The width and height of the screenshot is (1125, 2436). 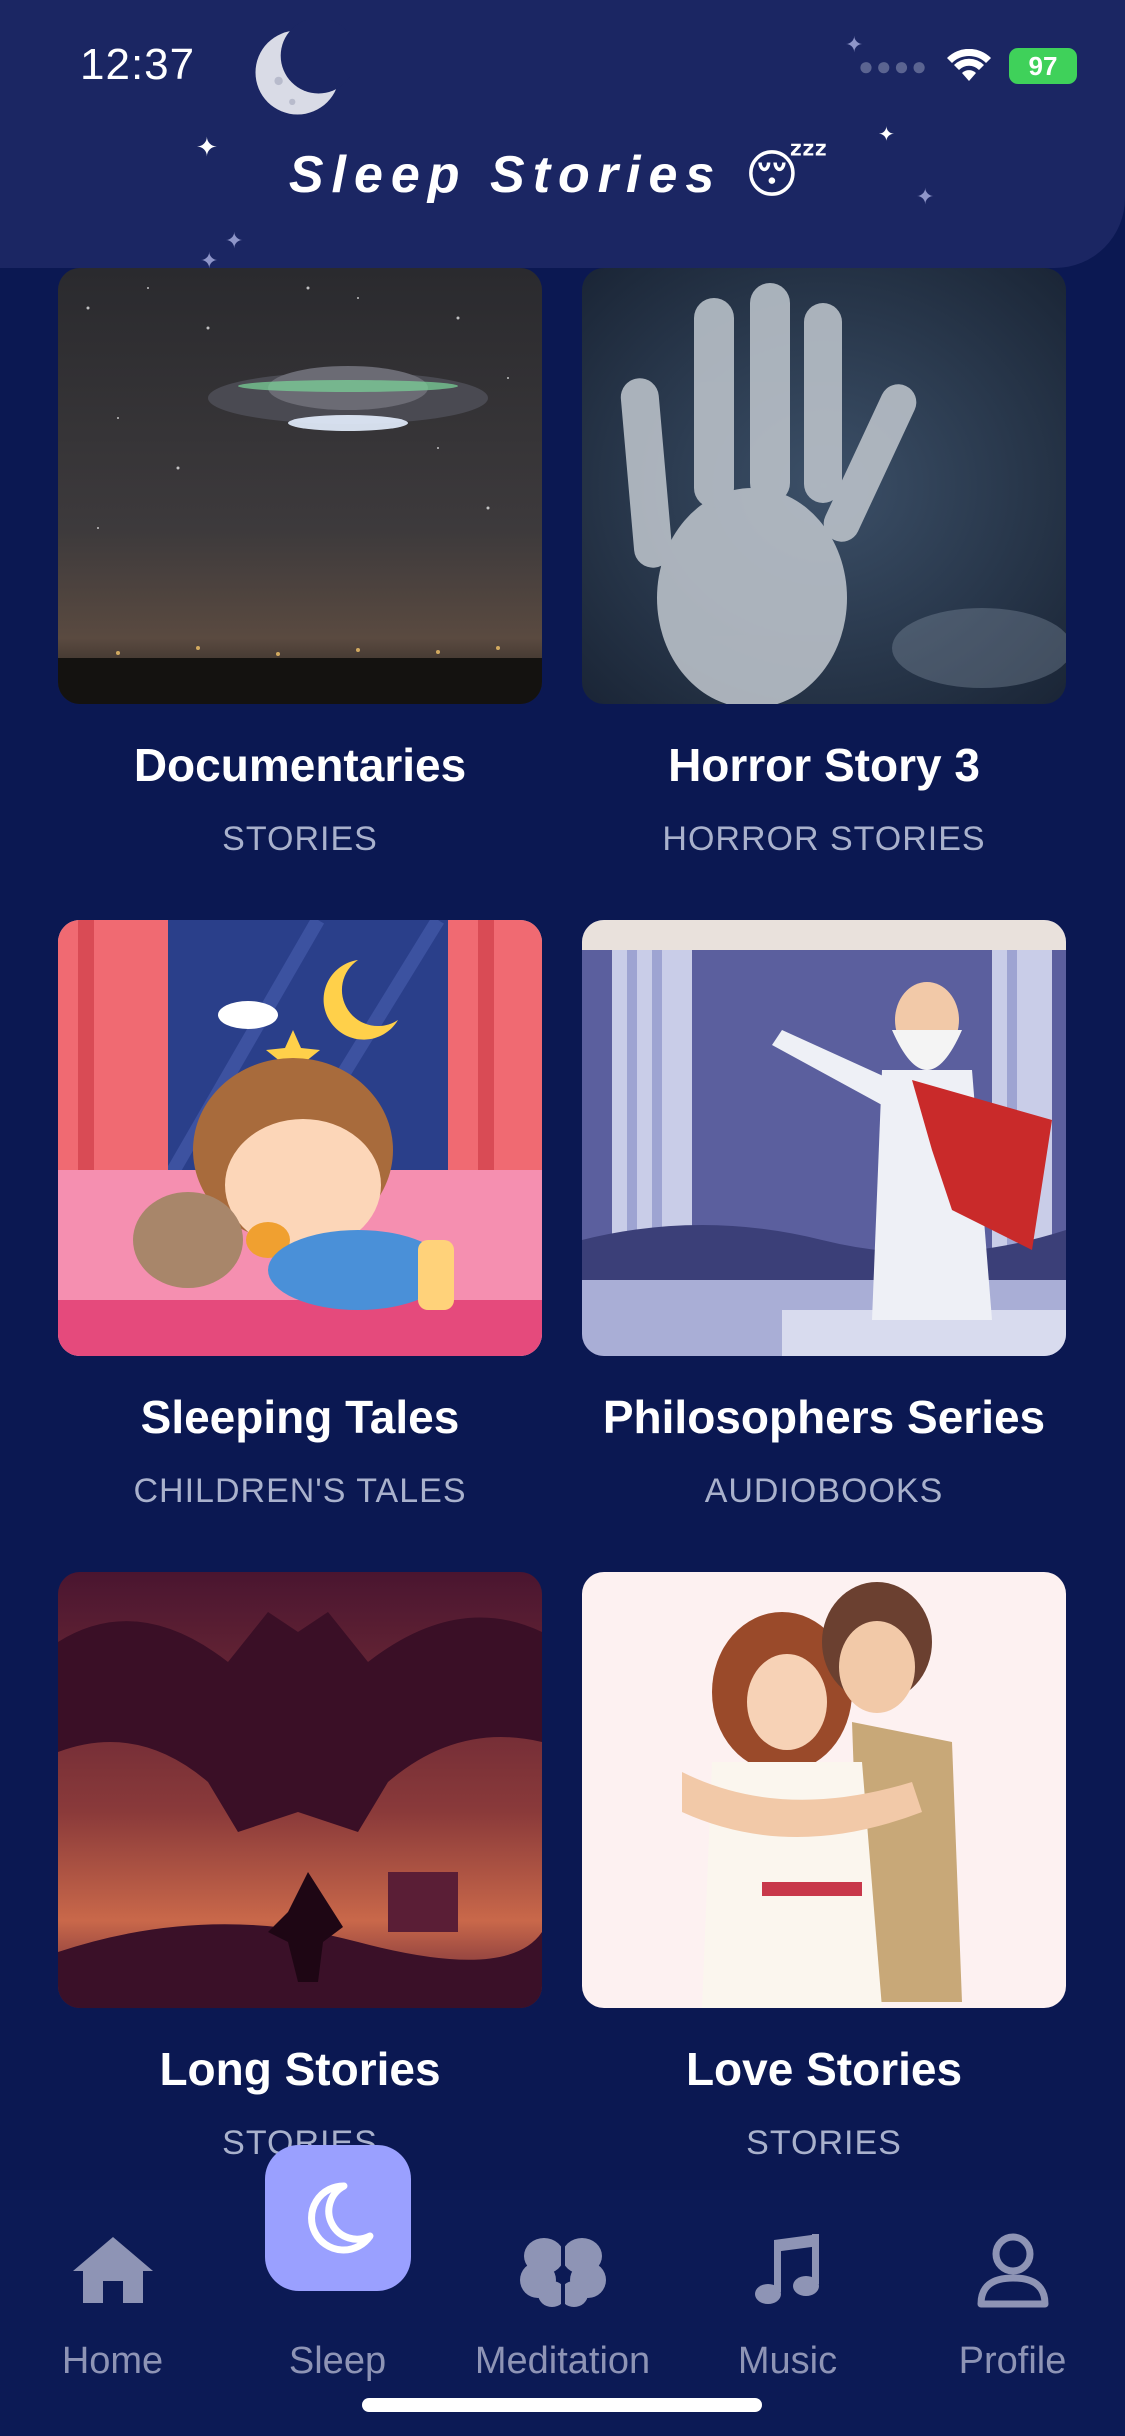 I want to click on tab-label: Music, so click(x=787, y=2361).